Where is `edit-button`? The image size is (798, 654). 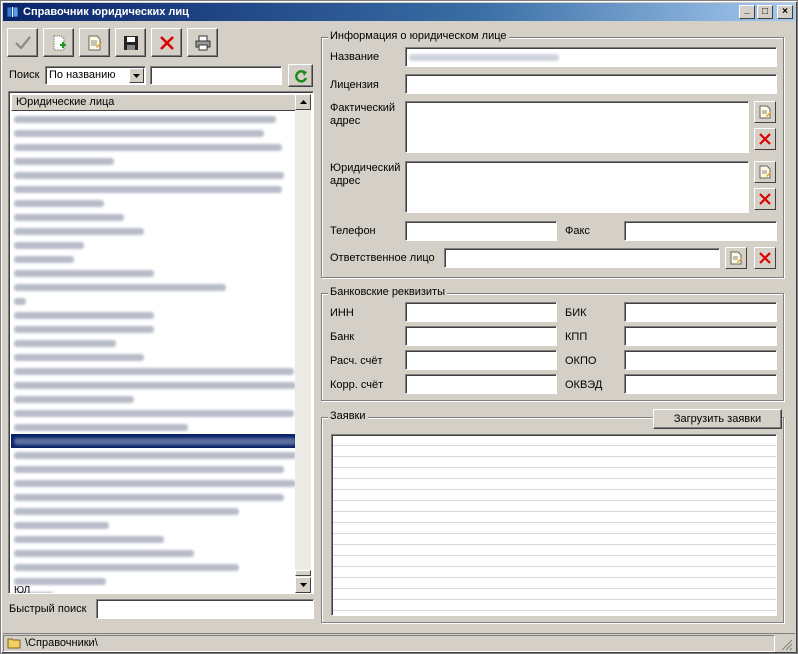
edit-button is located at coordinates (94, 42).